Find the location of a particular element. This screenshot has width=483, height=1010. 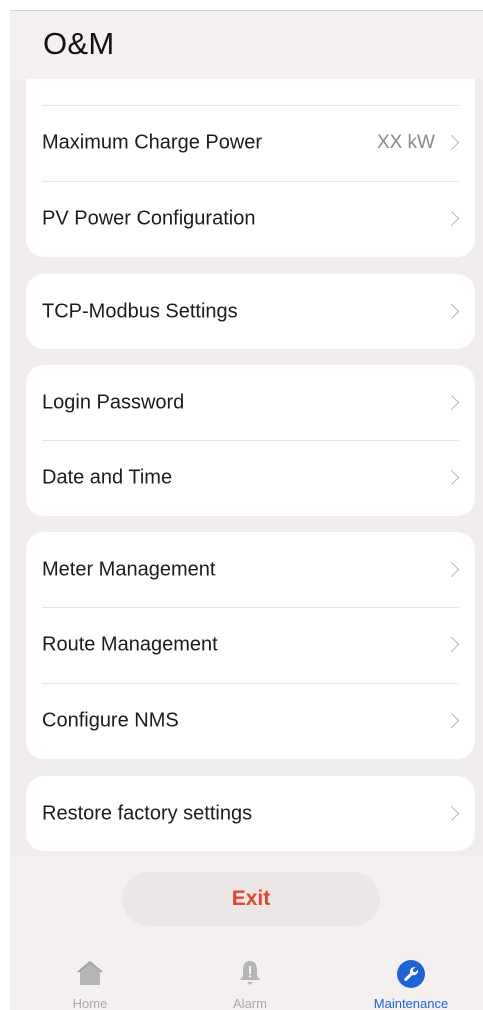

settings-group-restore: Restore factory settings is located at coordinates (250, 813).